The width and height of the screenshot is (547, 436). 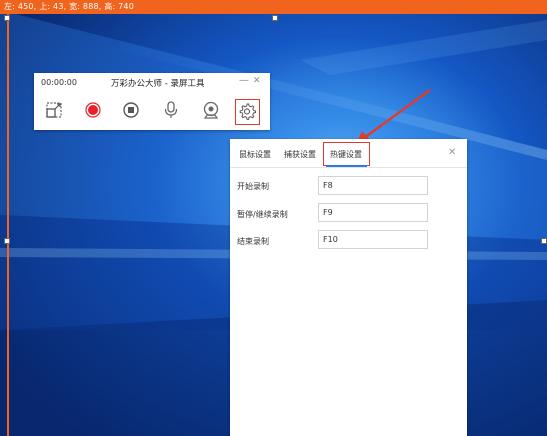 I want to click on webcam-icon, so click(x=211, y=110).